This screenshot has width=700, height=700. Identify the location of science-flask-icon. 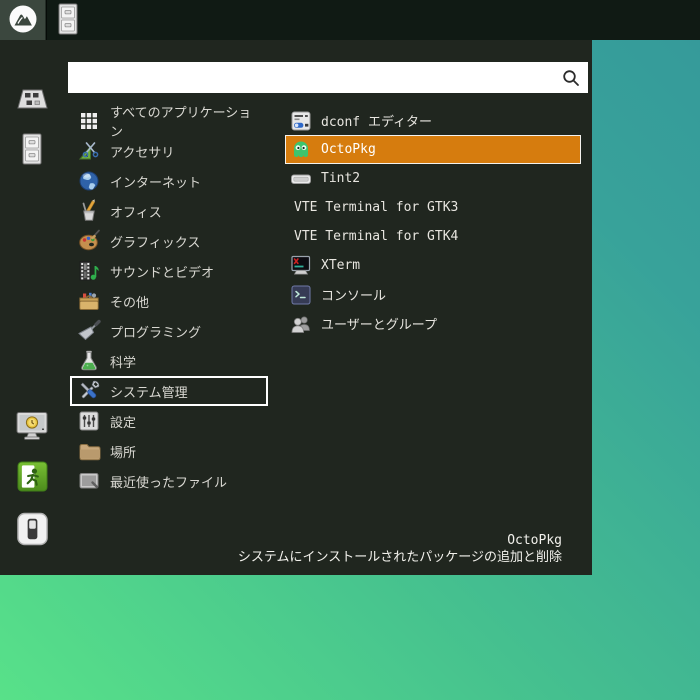
(89, 361).